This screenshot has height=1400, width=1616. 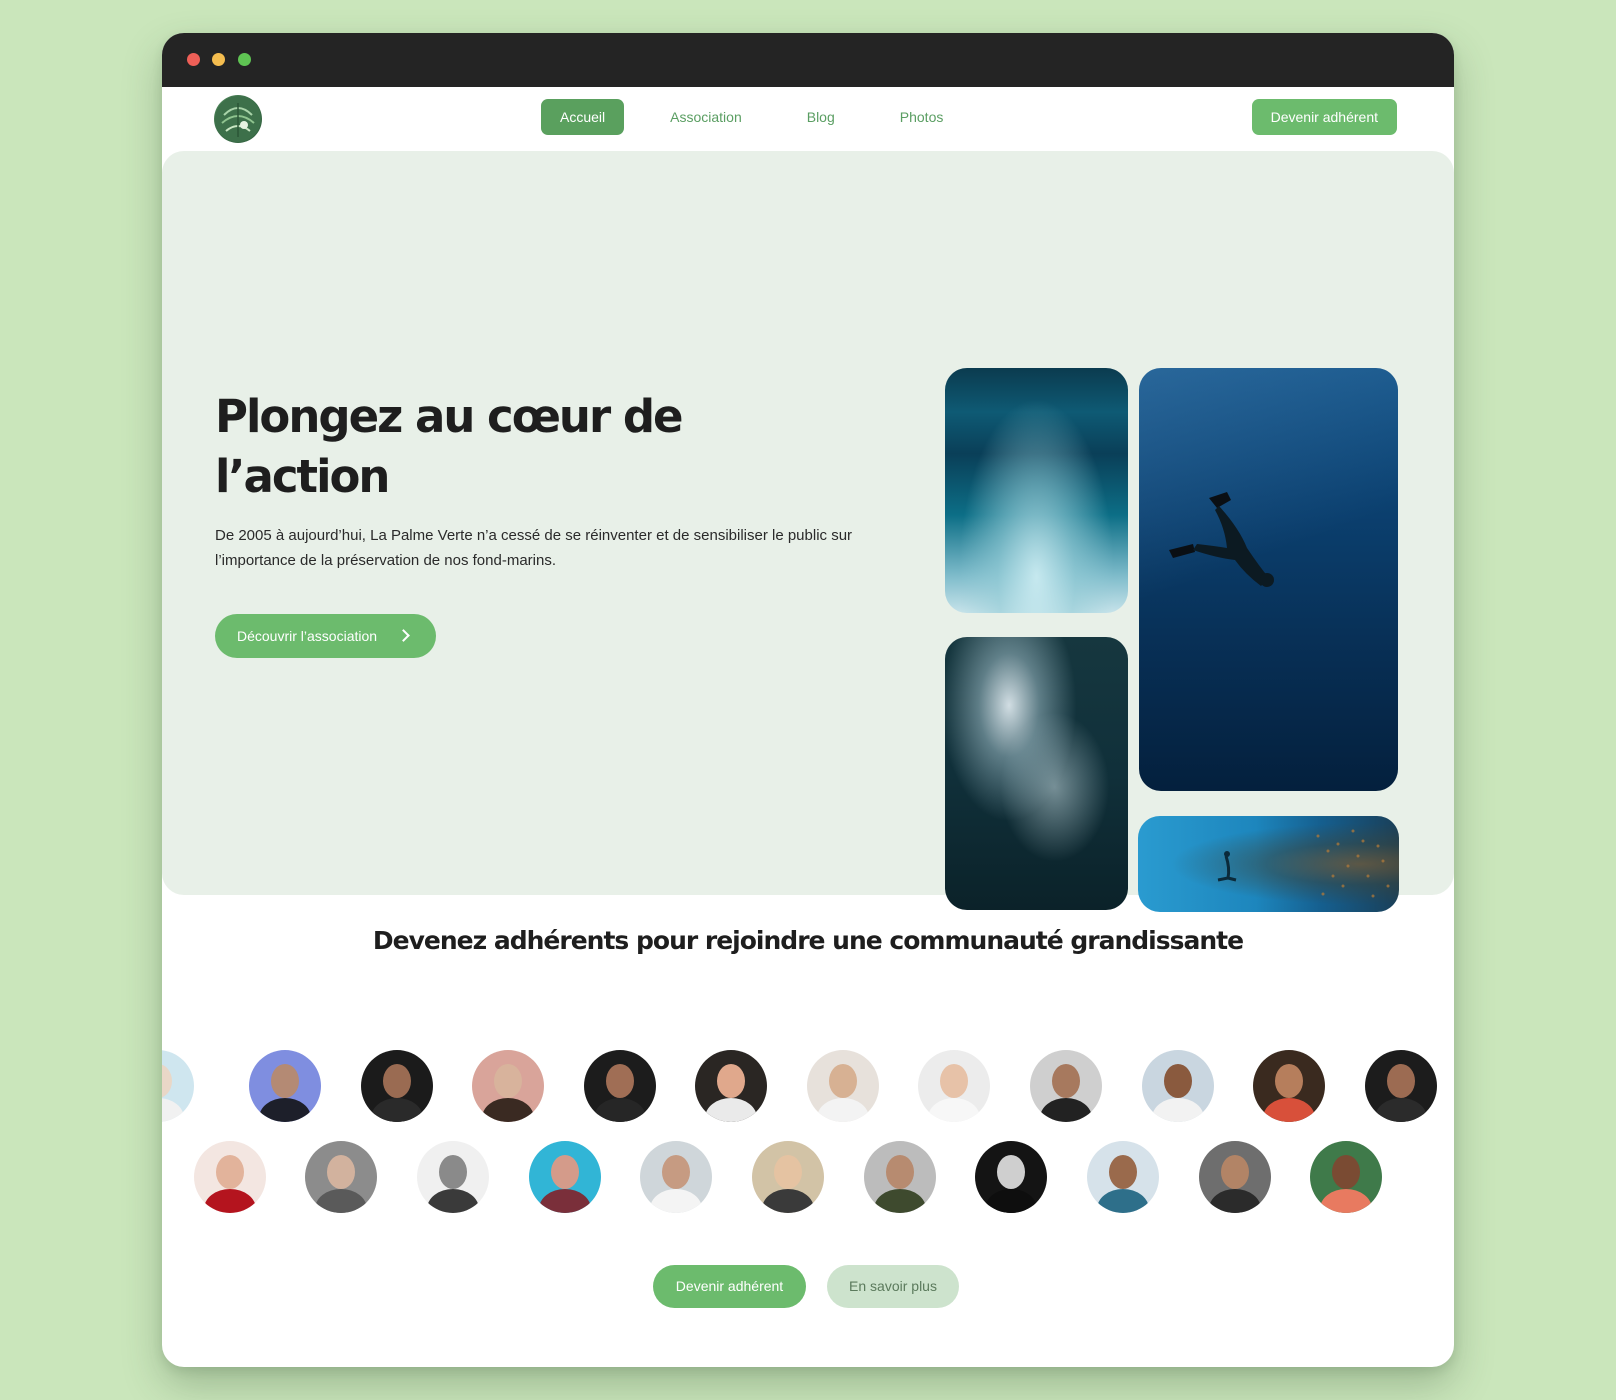 I want to click on photo-underwater-sand, so click(x=1036, y=490).